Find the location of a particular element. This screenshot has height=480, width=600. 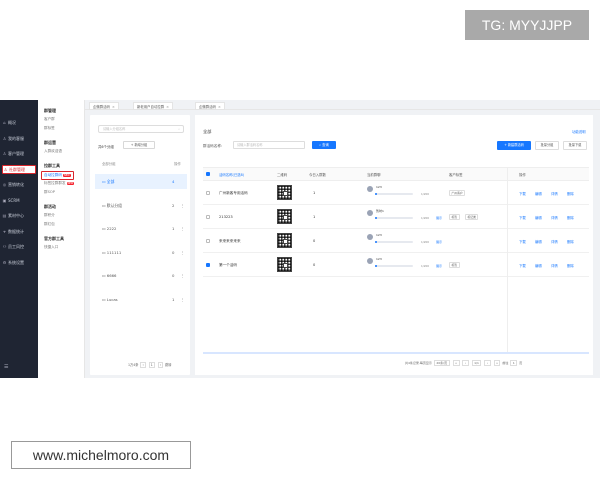

group-count-value: 0 is located at coordinates (173, 252).